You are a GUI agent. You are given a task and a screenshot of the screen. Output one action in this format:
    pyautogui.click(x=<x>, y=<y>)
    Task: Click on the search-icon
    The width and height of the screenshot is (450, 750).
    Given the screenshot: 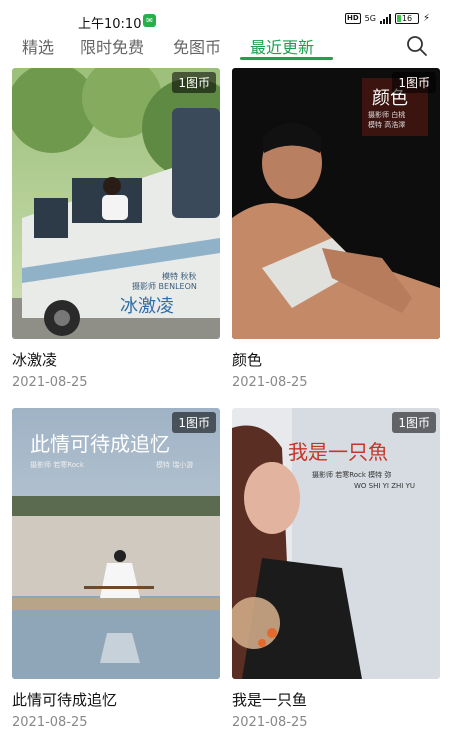 What is the action you would take?
    pyautogui.click(x=417, y=46)
    